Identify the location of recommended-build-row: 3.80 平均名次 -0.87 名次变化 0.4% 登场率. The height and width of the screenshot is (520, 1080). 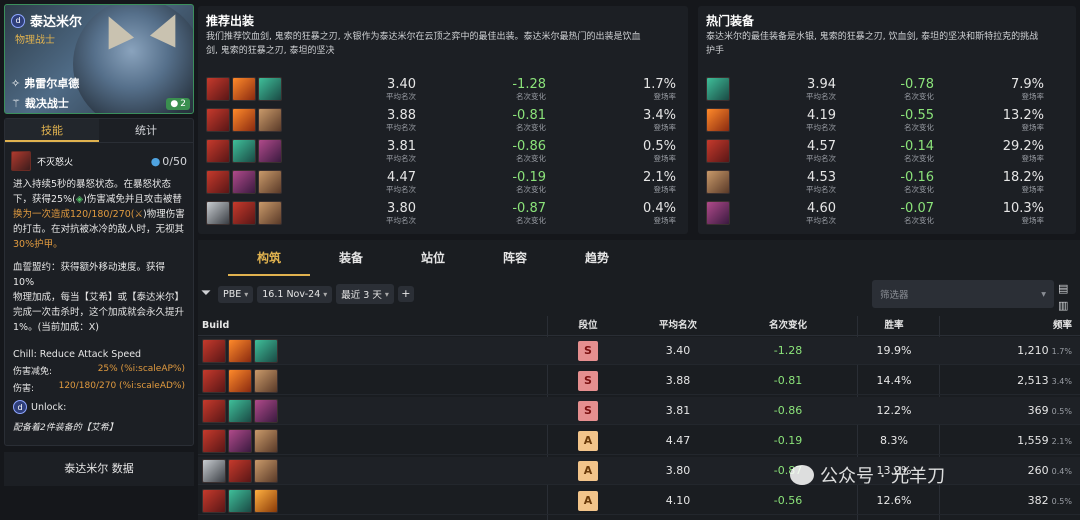
(441, 213).